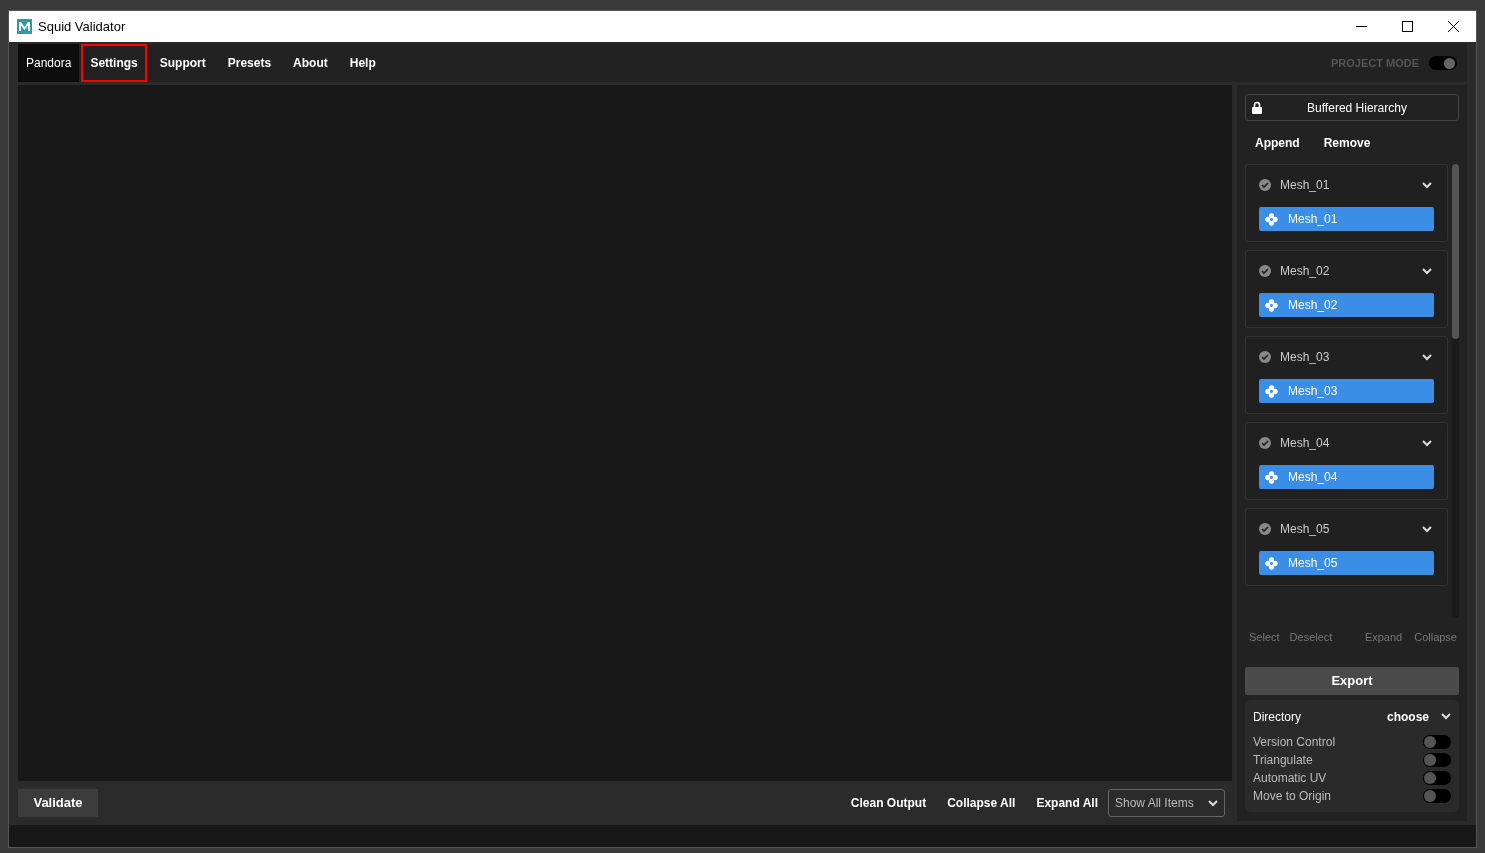  I want to click on directory-label: Directory, so click(1277, 717).